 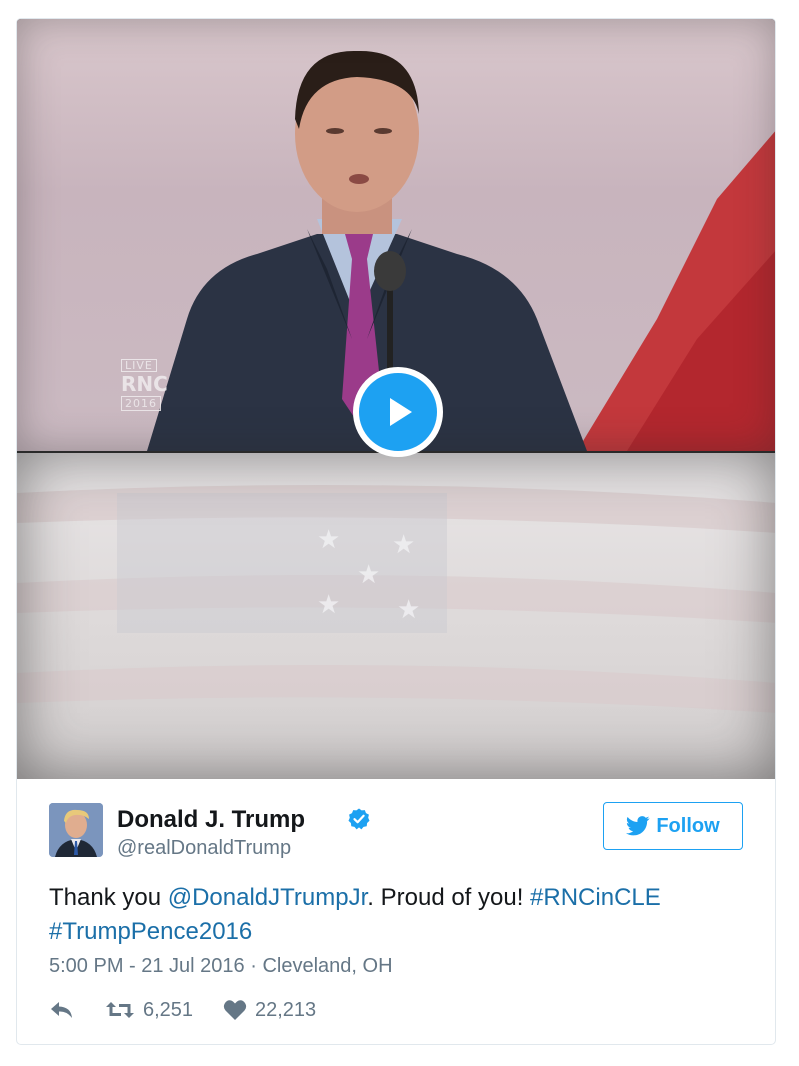 What do you see at coordinates (401, 412) in the screenshot?
I see `play-icon` at bounding box center [401, 412].